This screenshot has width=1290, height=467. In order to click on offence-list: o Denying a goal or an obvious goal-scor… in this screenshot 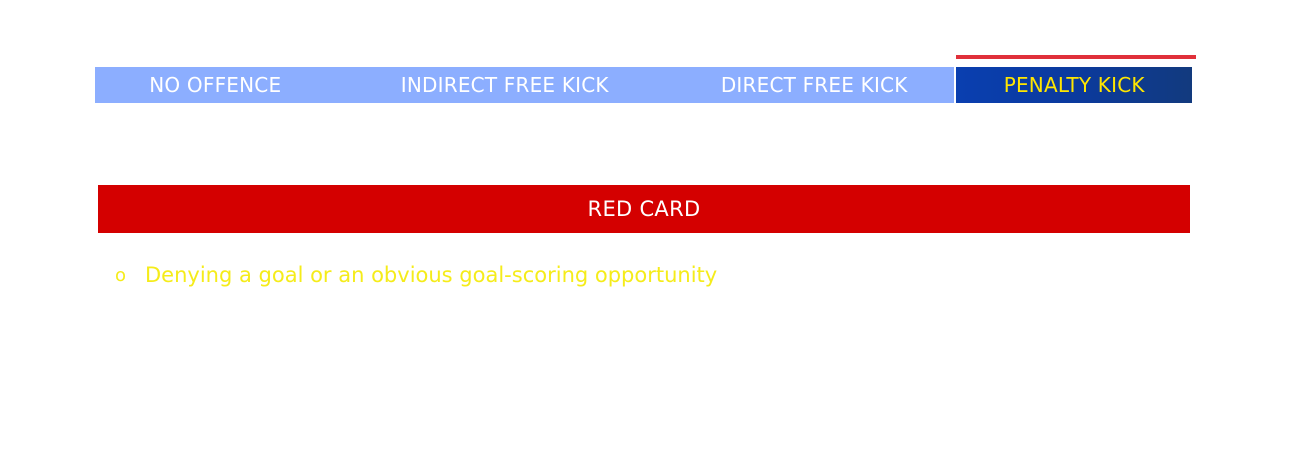, I will do `click(416, 275)`.